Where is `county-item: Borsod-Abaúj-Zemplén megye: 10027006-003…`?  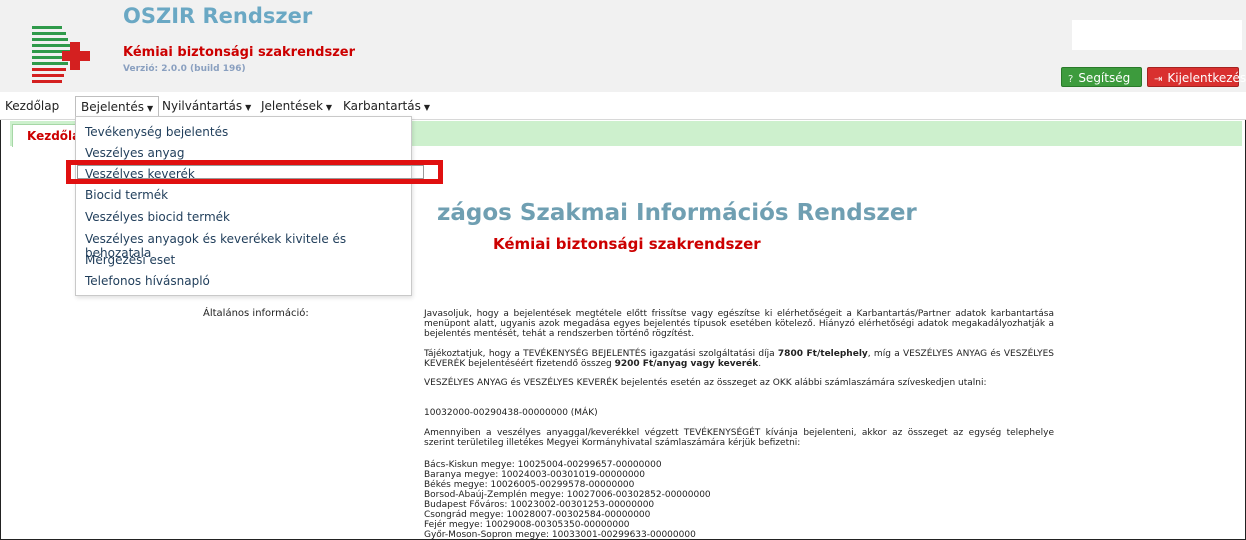
county-item: Borsod-Abaúj-Zemplén megye: 10027006-003… is located at coordinates (567, 495).